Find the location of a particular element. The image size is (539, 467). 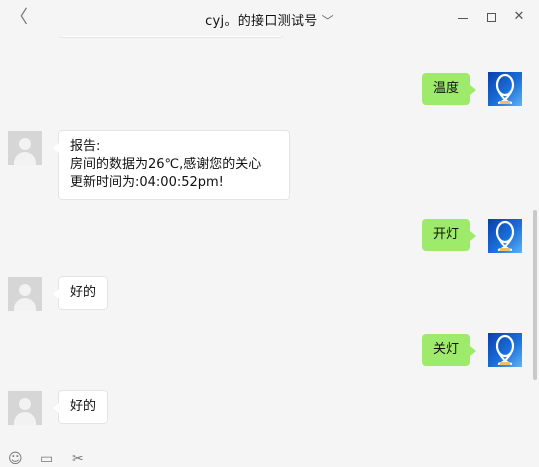

chat-title: cyj。的接口测试号 is located at coordinates (261, 21).